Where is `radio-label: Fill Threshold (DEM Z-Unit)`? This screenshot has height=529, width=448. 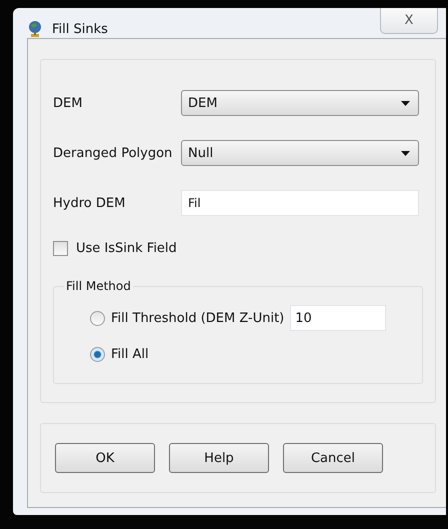 radio-label: Fill Threshold (DEM Z-Unit) is located at coordinates (197, 318).